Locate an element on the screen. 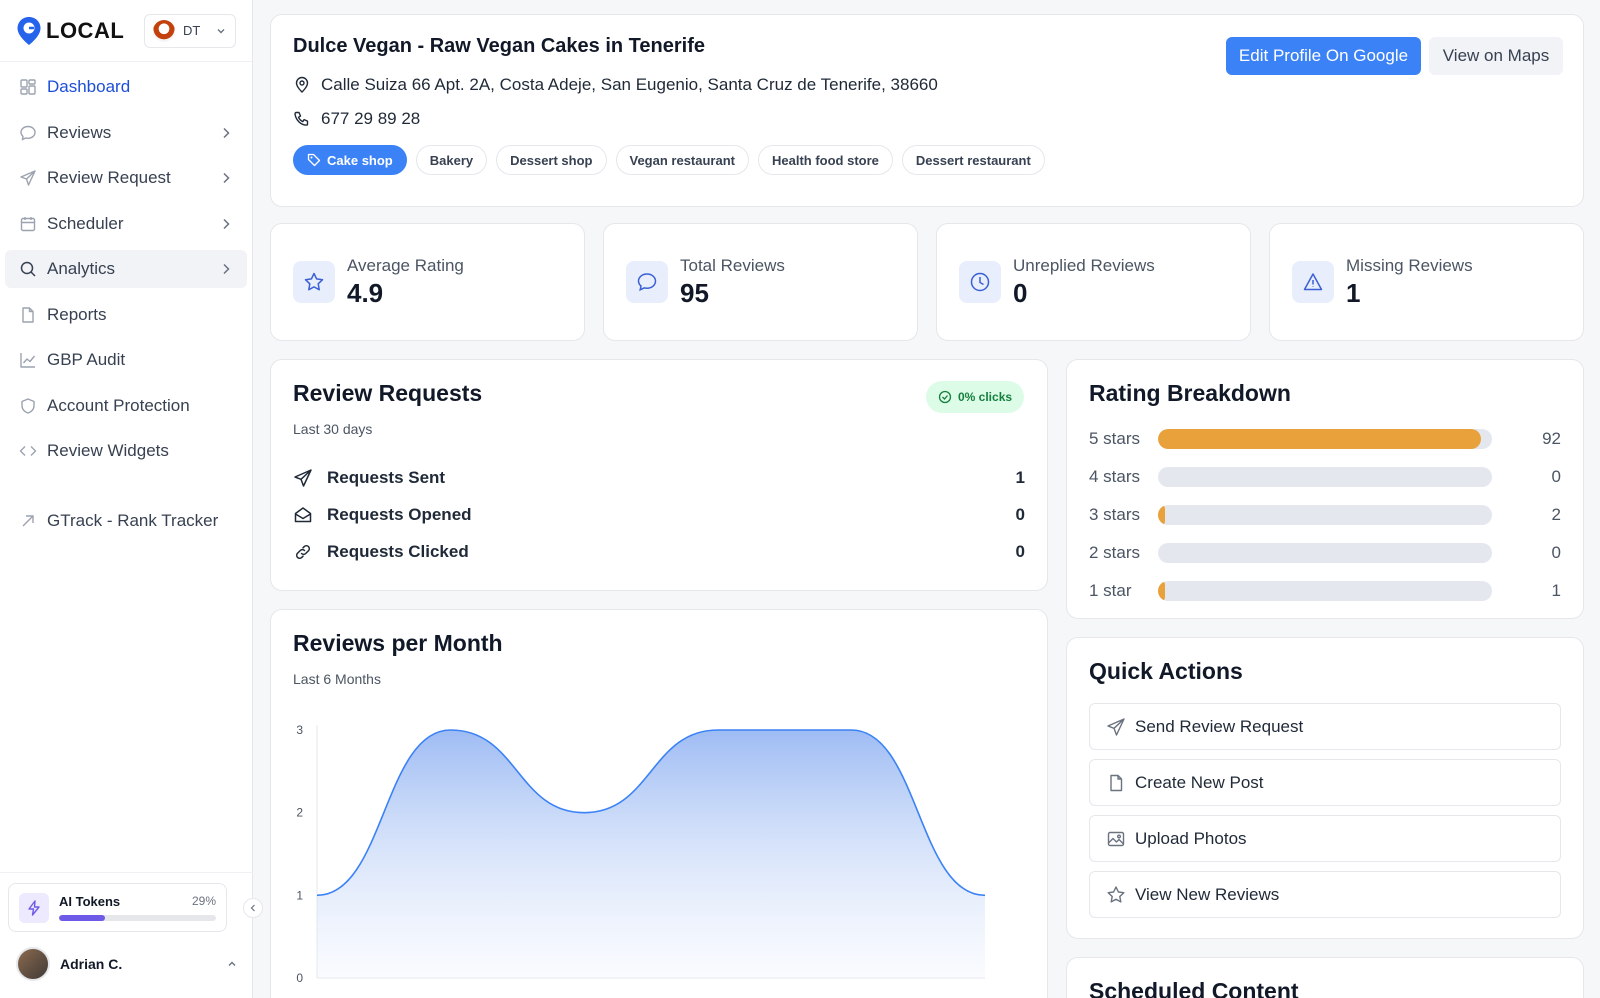 Image resolution: width=1600 pixels, height=998 pixels. sidebar-item-reviews: Reviews is located at coordinates (126, 133).